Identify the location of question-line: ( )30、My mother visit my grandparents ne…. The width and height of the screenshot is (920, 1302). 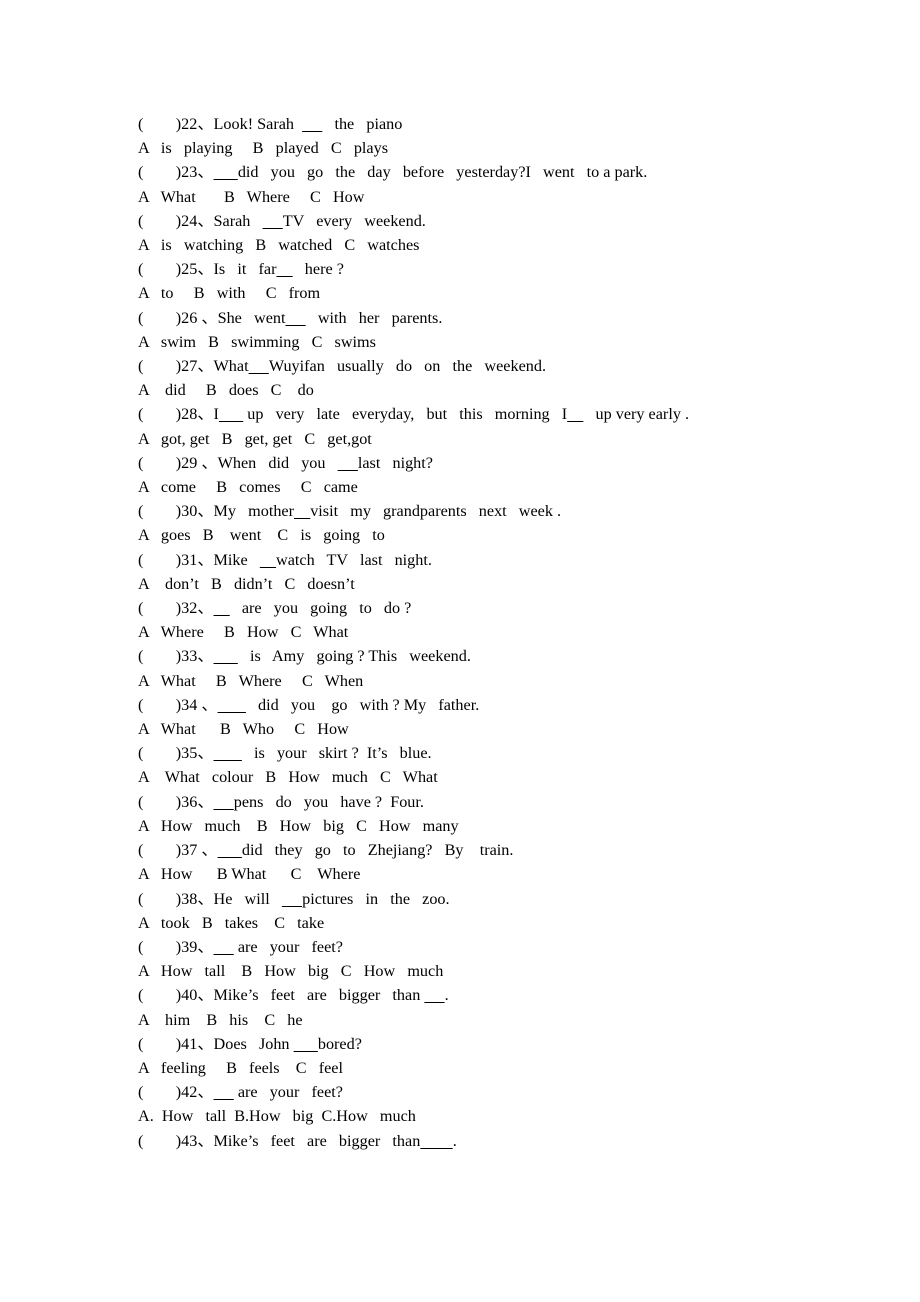
(461, 511).